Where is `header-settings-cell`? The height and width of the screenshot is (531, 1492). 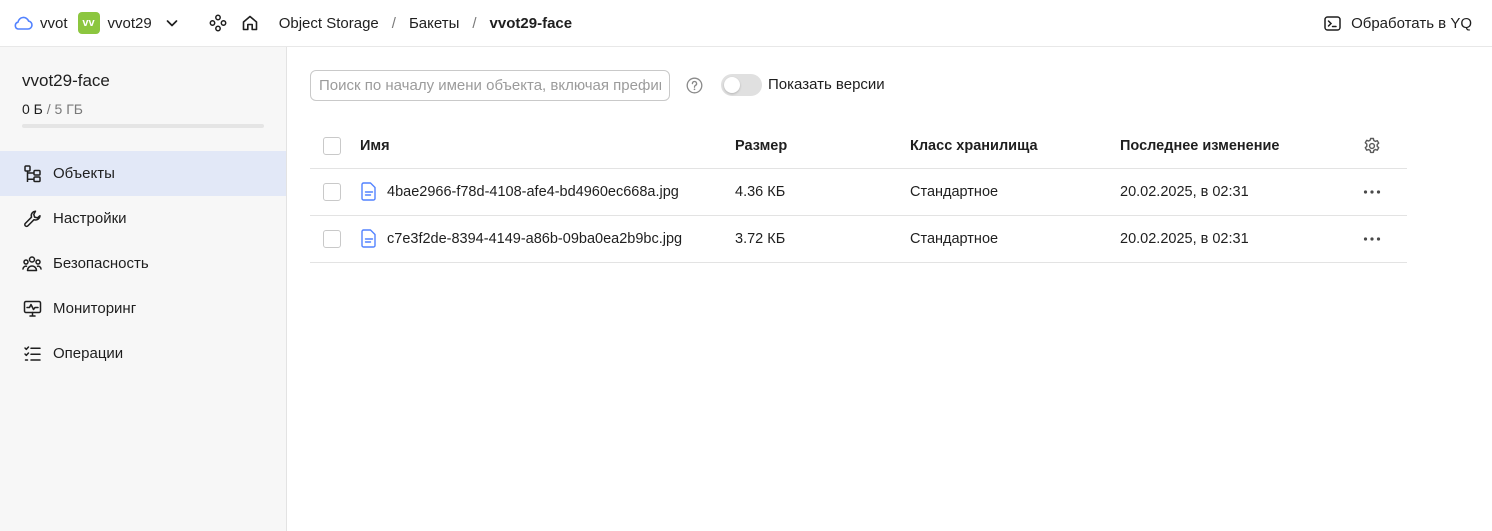
header-settings-cell is located at coordinates (1383, 146).